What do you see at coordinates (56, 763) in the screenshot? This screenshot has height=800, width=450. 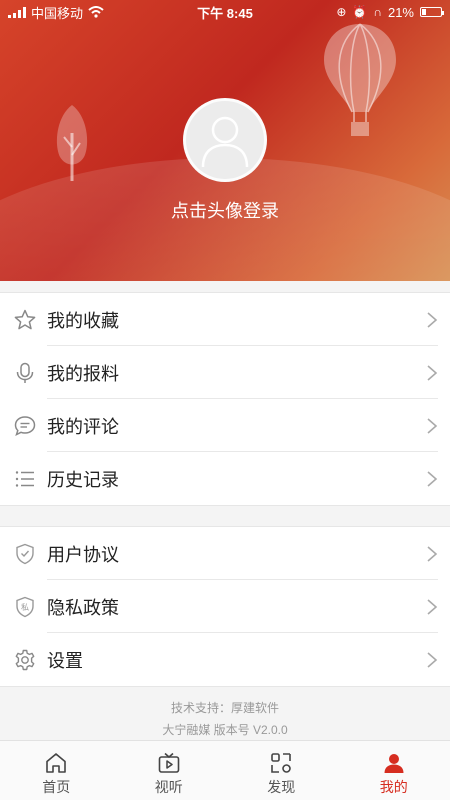 I see `home-icon` at bounding box center [56, 763].